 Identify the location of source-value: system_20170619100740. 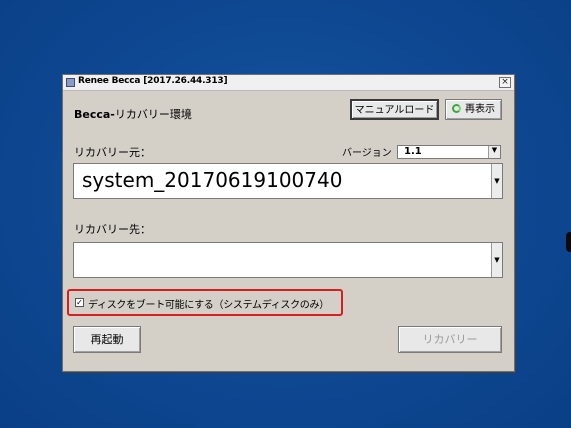
(212, 180).